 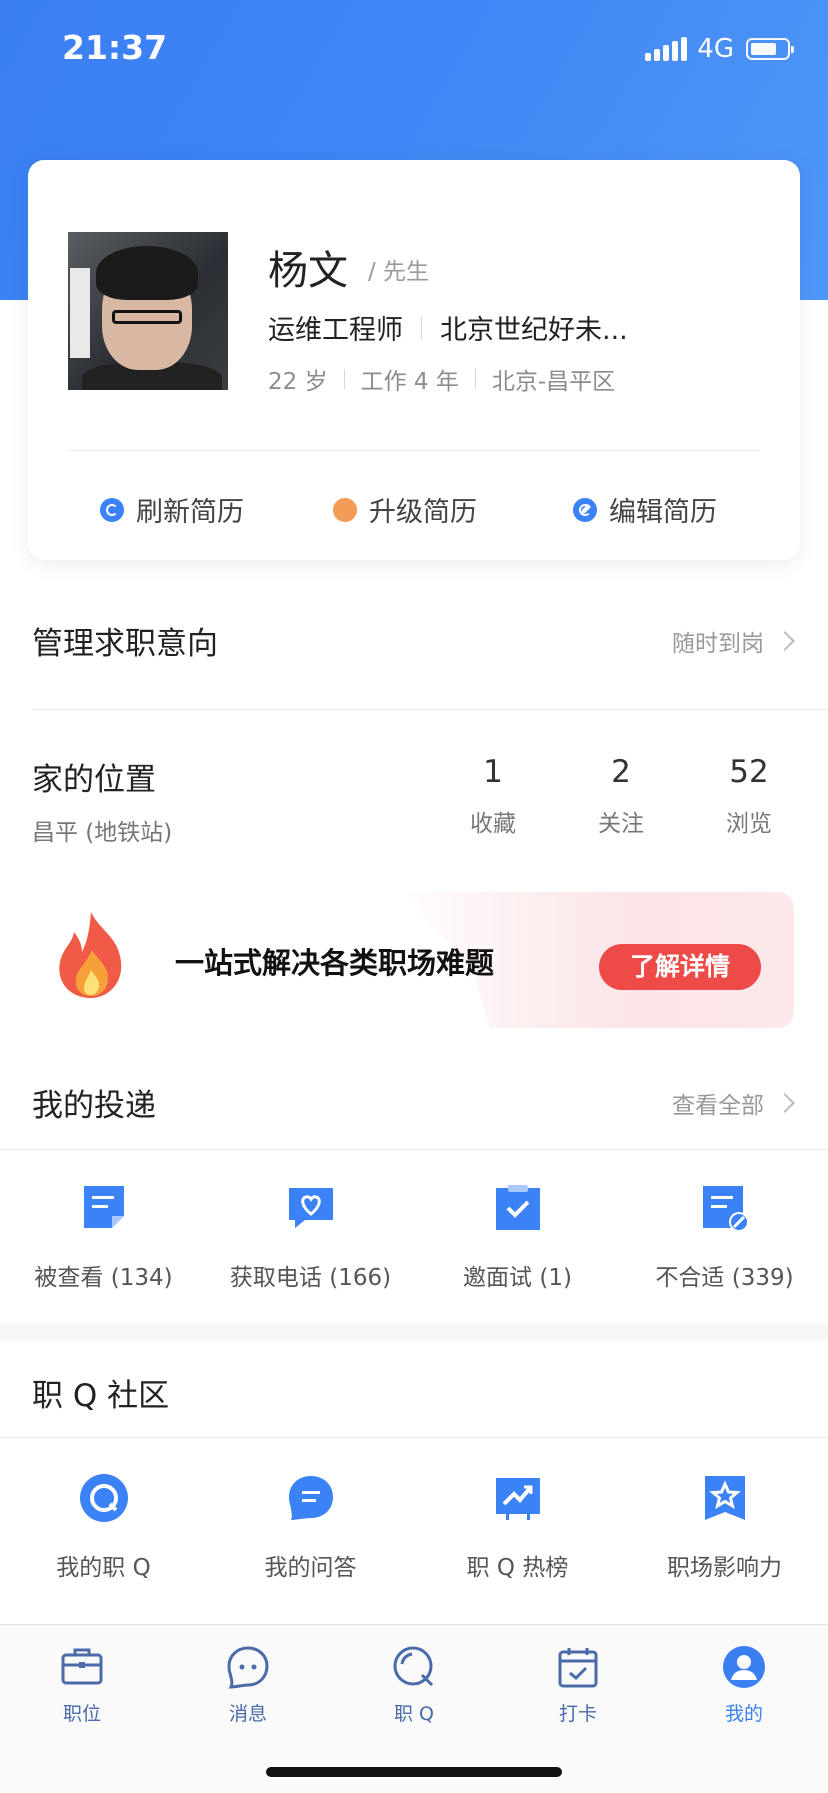 I want to click on home-label: 家的位置, so click(x=94, y=780).